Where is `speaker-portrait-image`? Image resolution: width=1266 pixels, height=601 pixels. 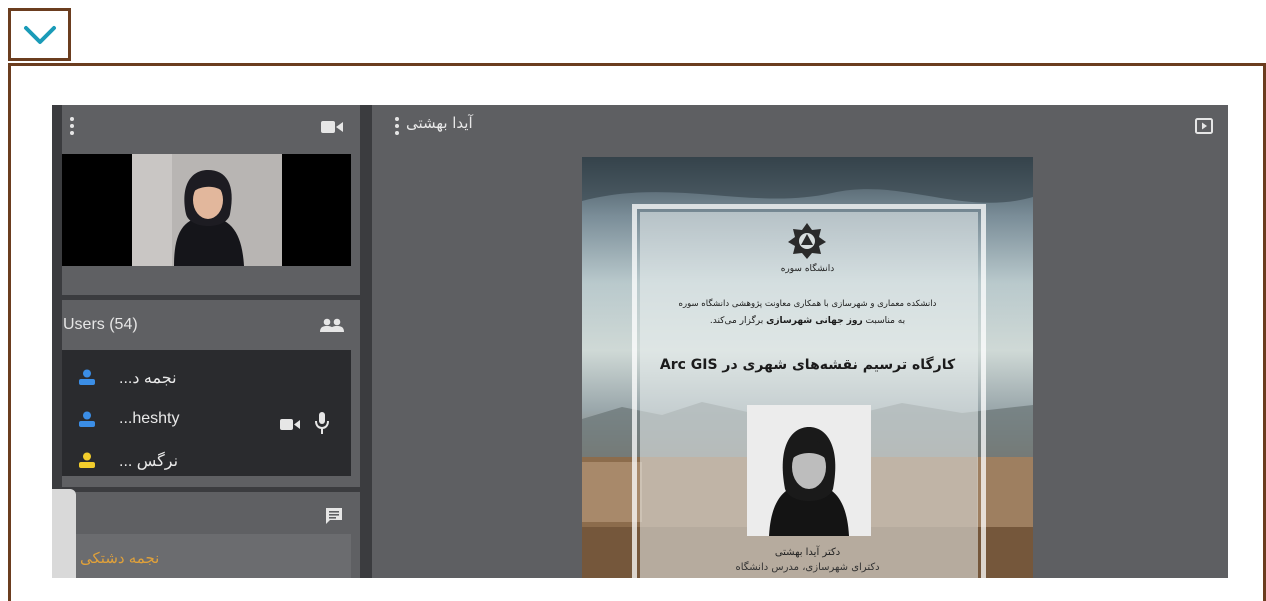 speaker-portrait-image is located at coordinates (809, 470).